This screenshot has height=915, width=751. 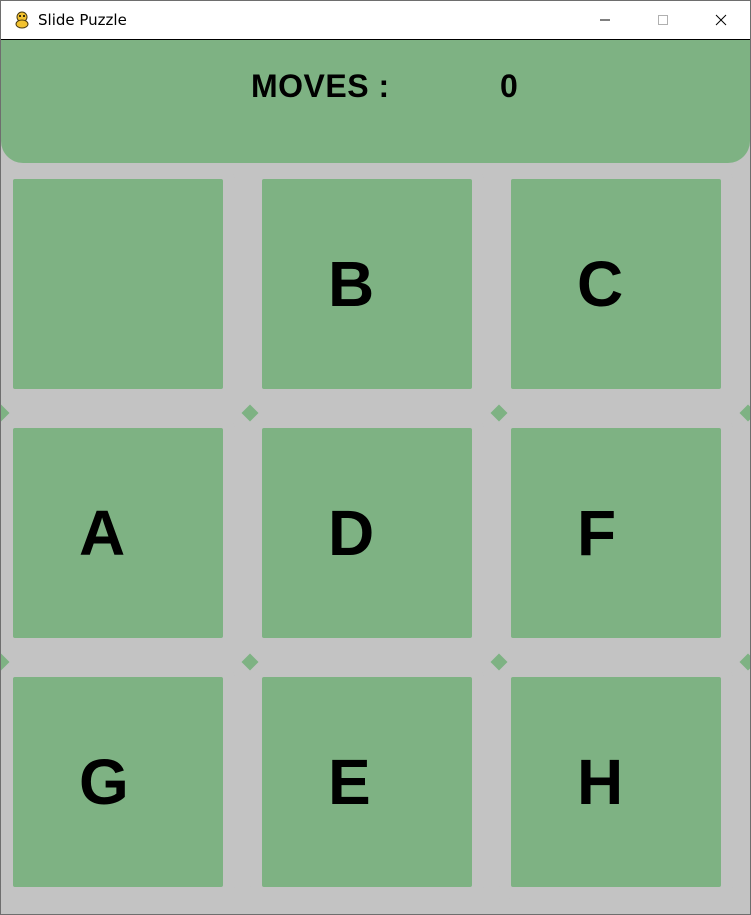 I want to click on tile-letter: B, so click(x=351, y=284).